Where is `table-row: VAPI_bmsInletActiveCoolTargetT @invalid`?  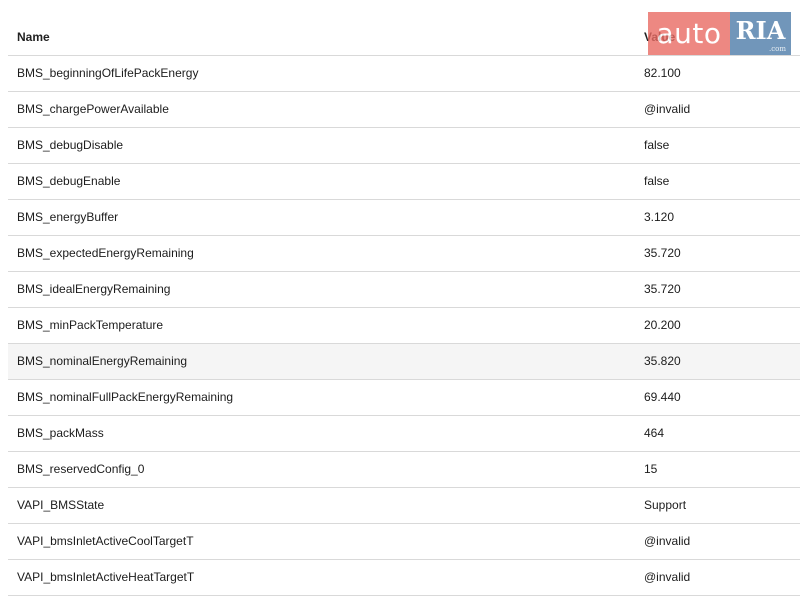 table-row: VAPI_bmsInletActiveCoolTargetT @invalid is located at coordinates (404, 541).